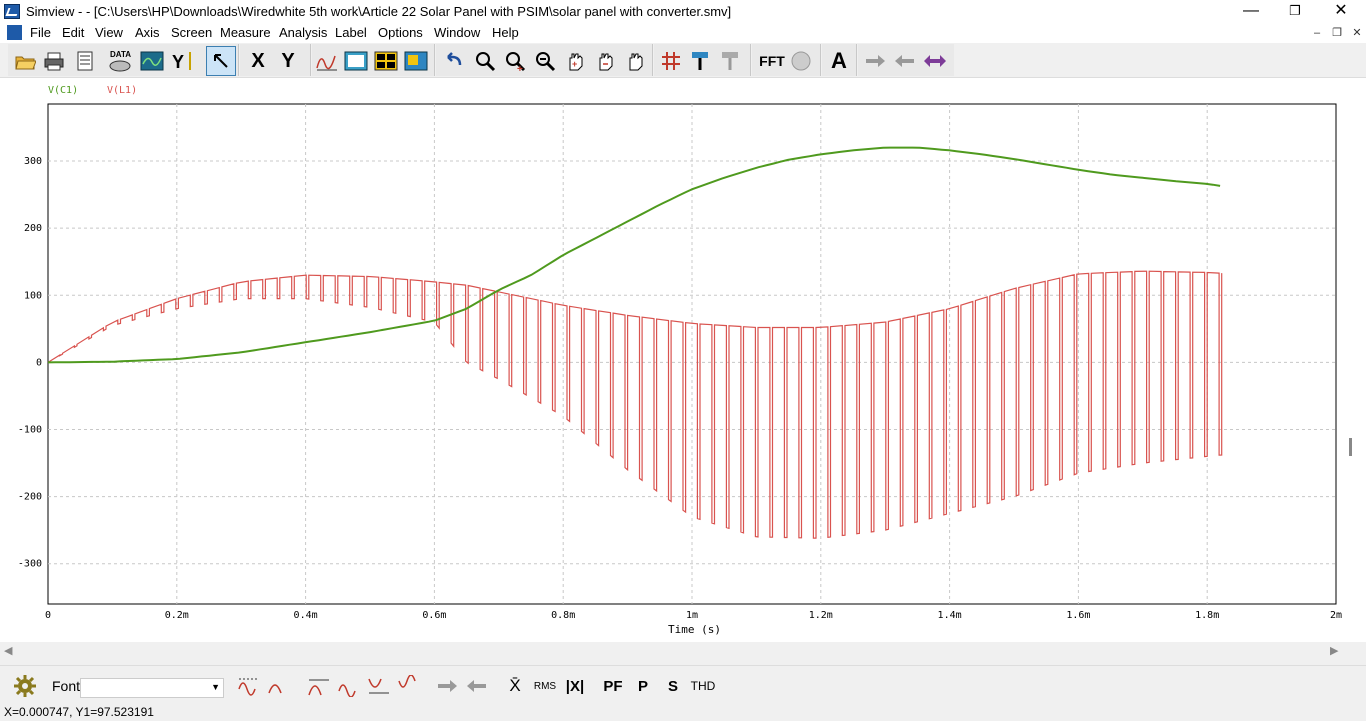 The height and width of the screenshot is (721, 1366). Describe the element at coordinates (320, 686) in the screenshot. I see `next-peak-icon` at that location.